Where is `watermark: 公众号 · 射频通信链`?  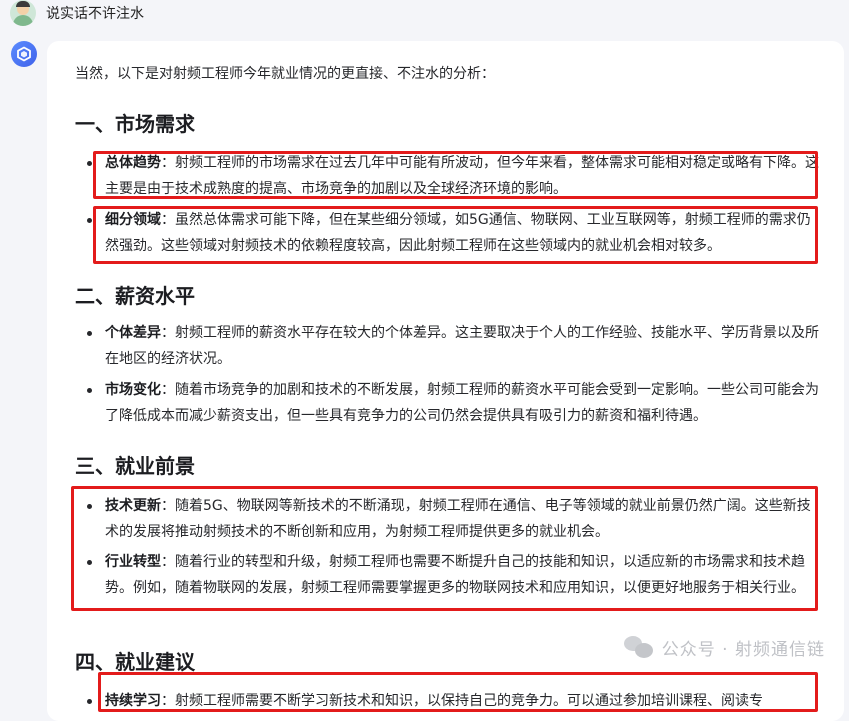
watermark: 公众号 · 射频通信链 is located at coordinates (724, 647).